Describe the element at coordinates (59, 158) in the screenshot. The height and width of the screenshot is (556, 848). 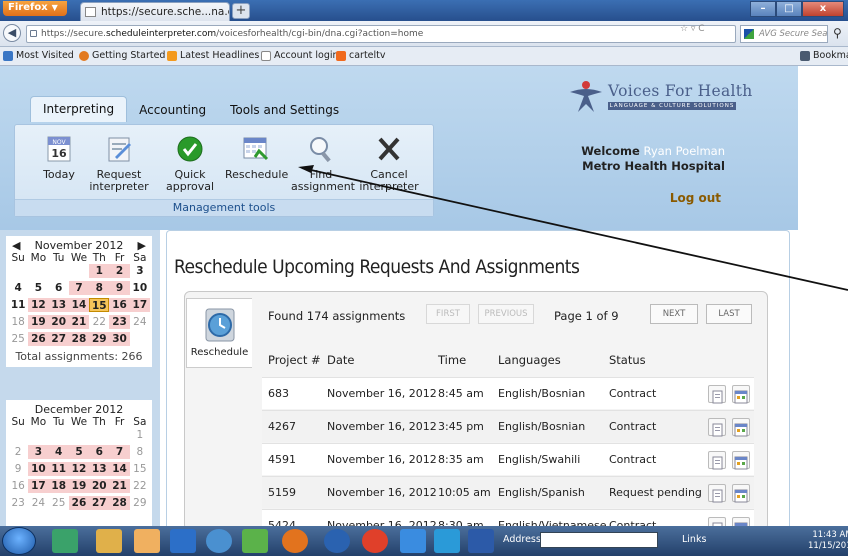
I see `today-button: NOV 16 Today` at that location.